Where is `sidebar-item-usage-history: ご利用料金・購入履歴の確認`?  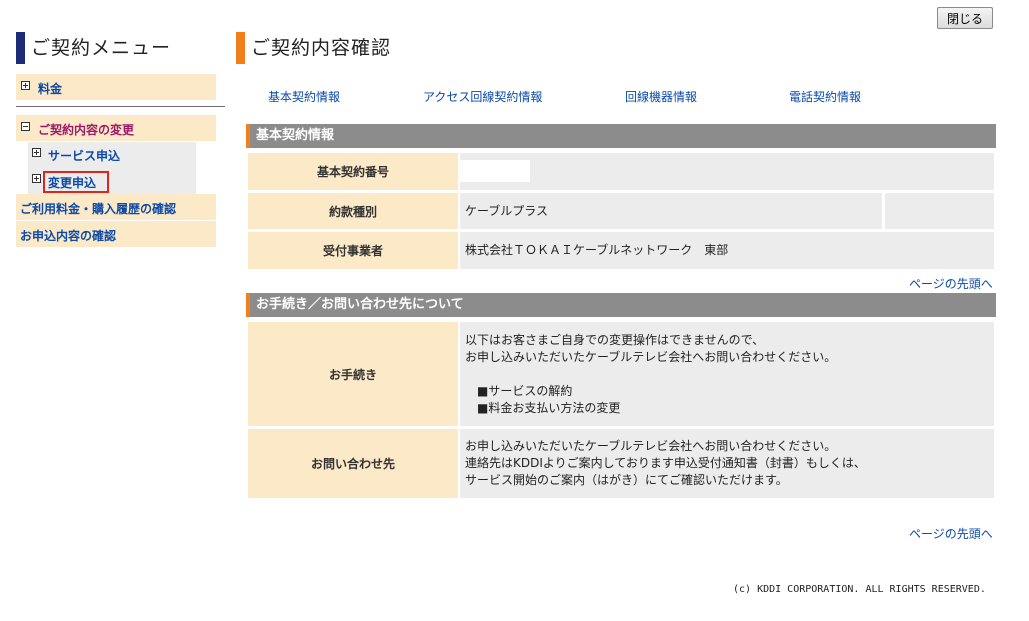
sidebar-item-usage-history: ご利用料金・購入履歴の確認 is located at coordinates (116, 207).